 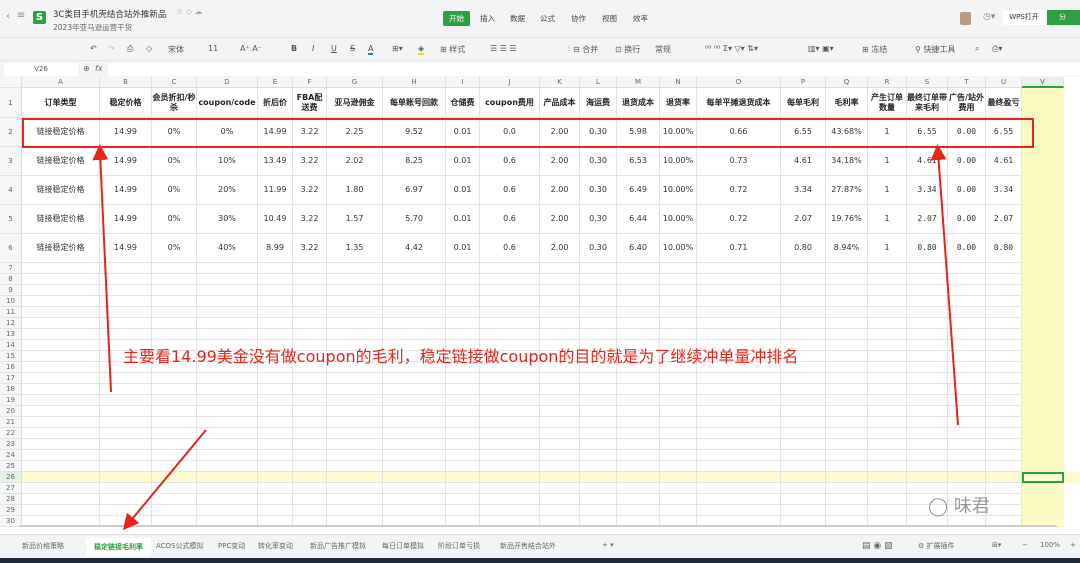 I want to click on watermark: ◯ 味君, so click(x=959, y=506).